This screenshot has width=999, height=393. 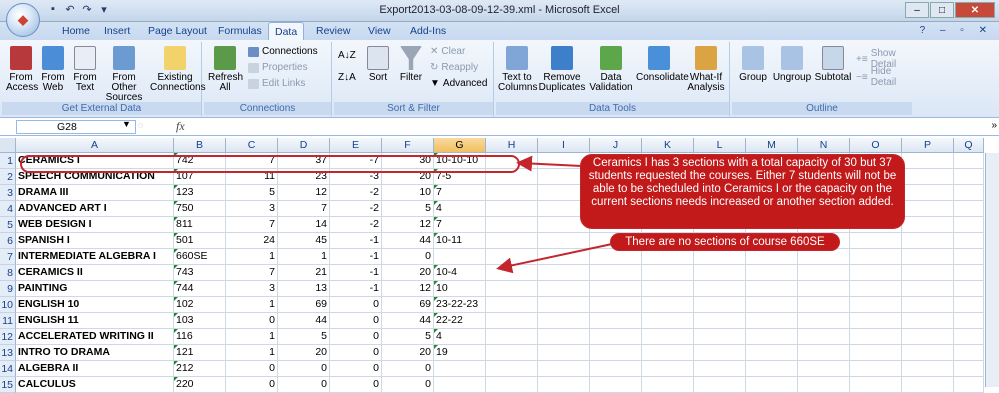 What do you see at coordinates (876, 385) in the screenshot?
I see `cell-o15` at bounding box center [876, 385].